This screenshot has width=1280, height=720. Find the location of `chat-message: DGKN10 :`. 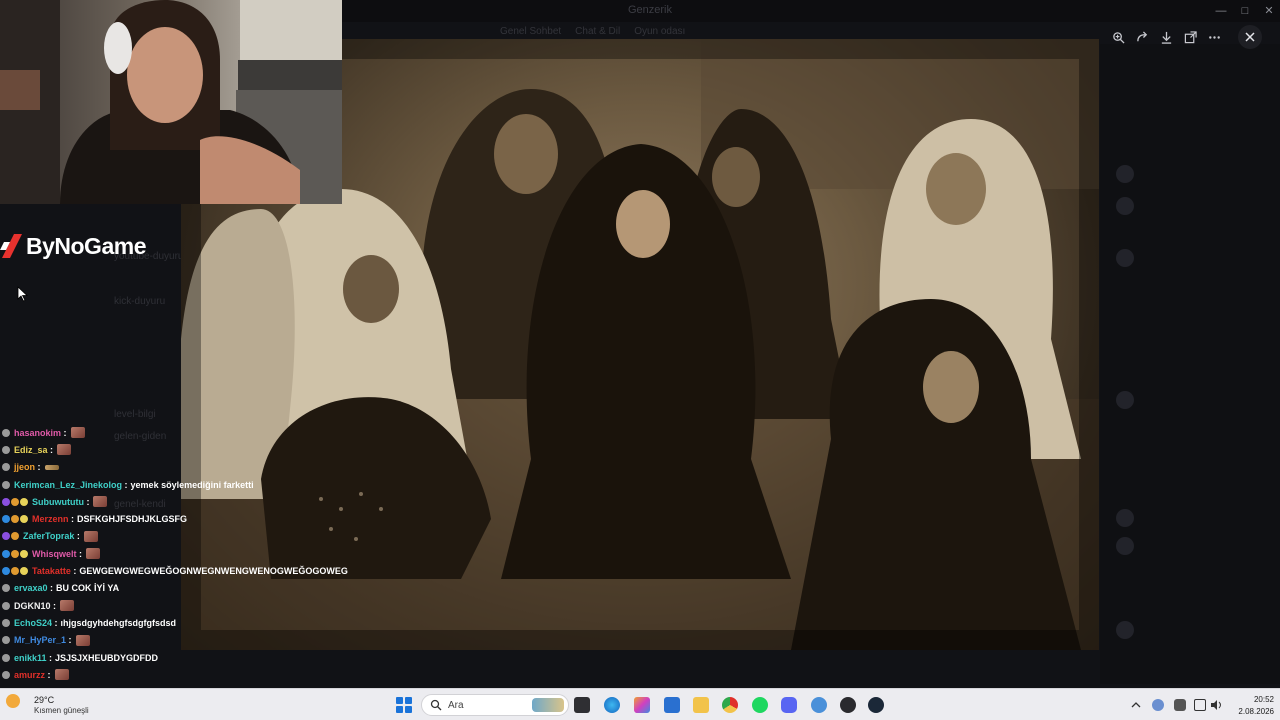

chat-message: DGKN10 : is located at coordinates (182, 605).